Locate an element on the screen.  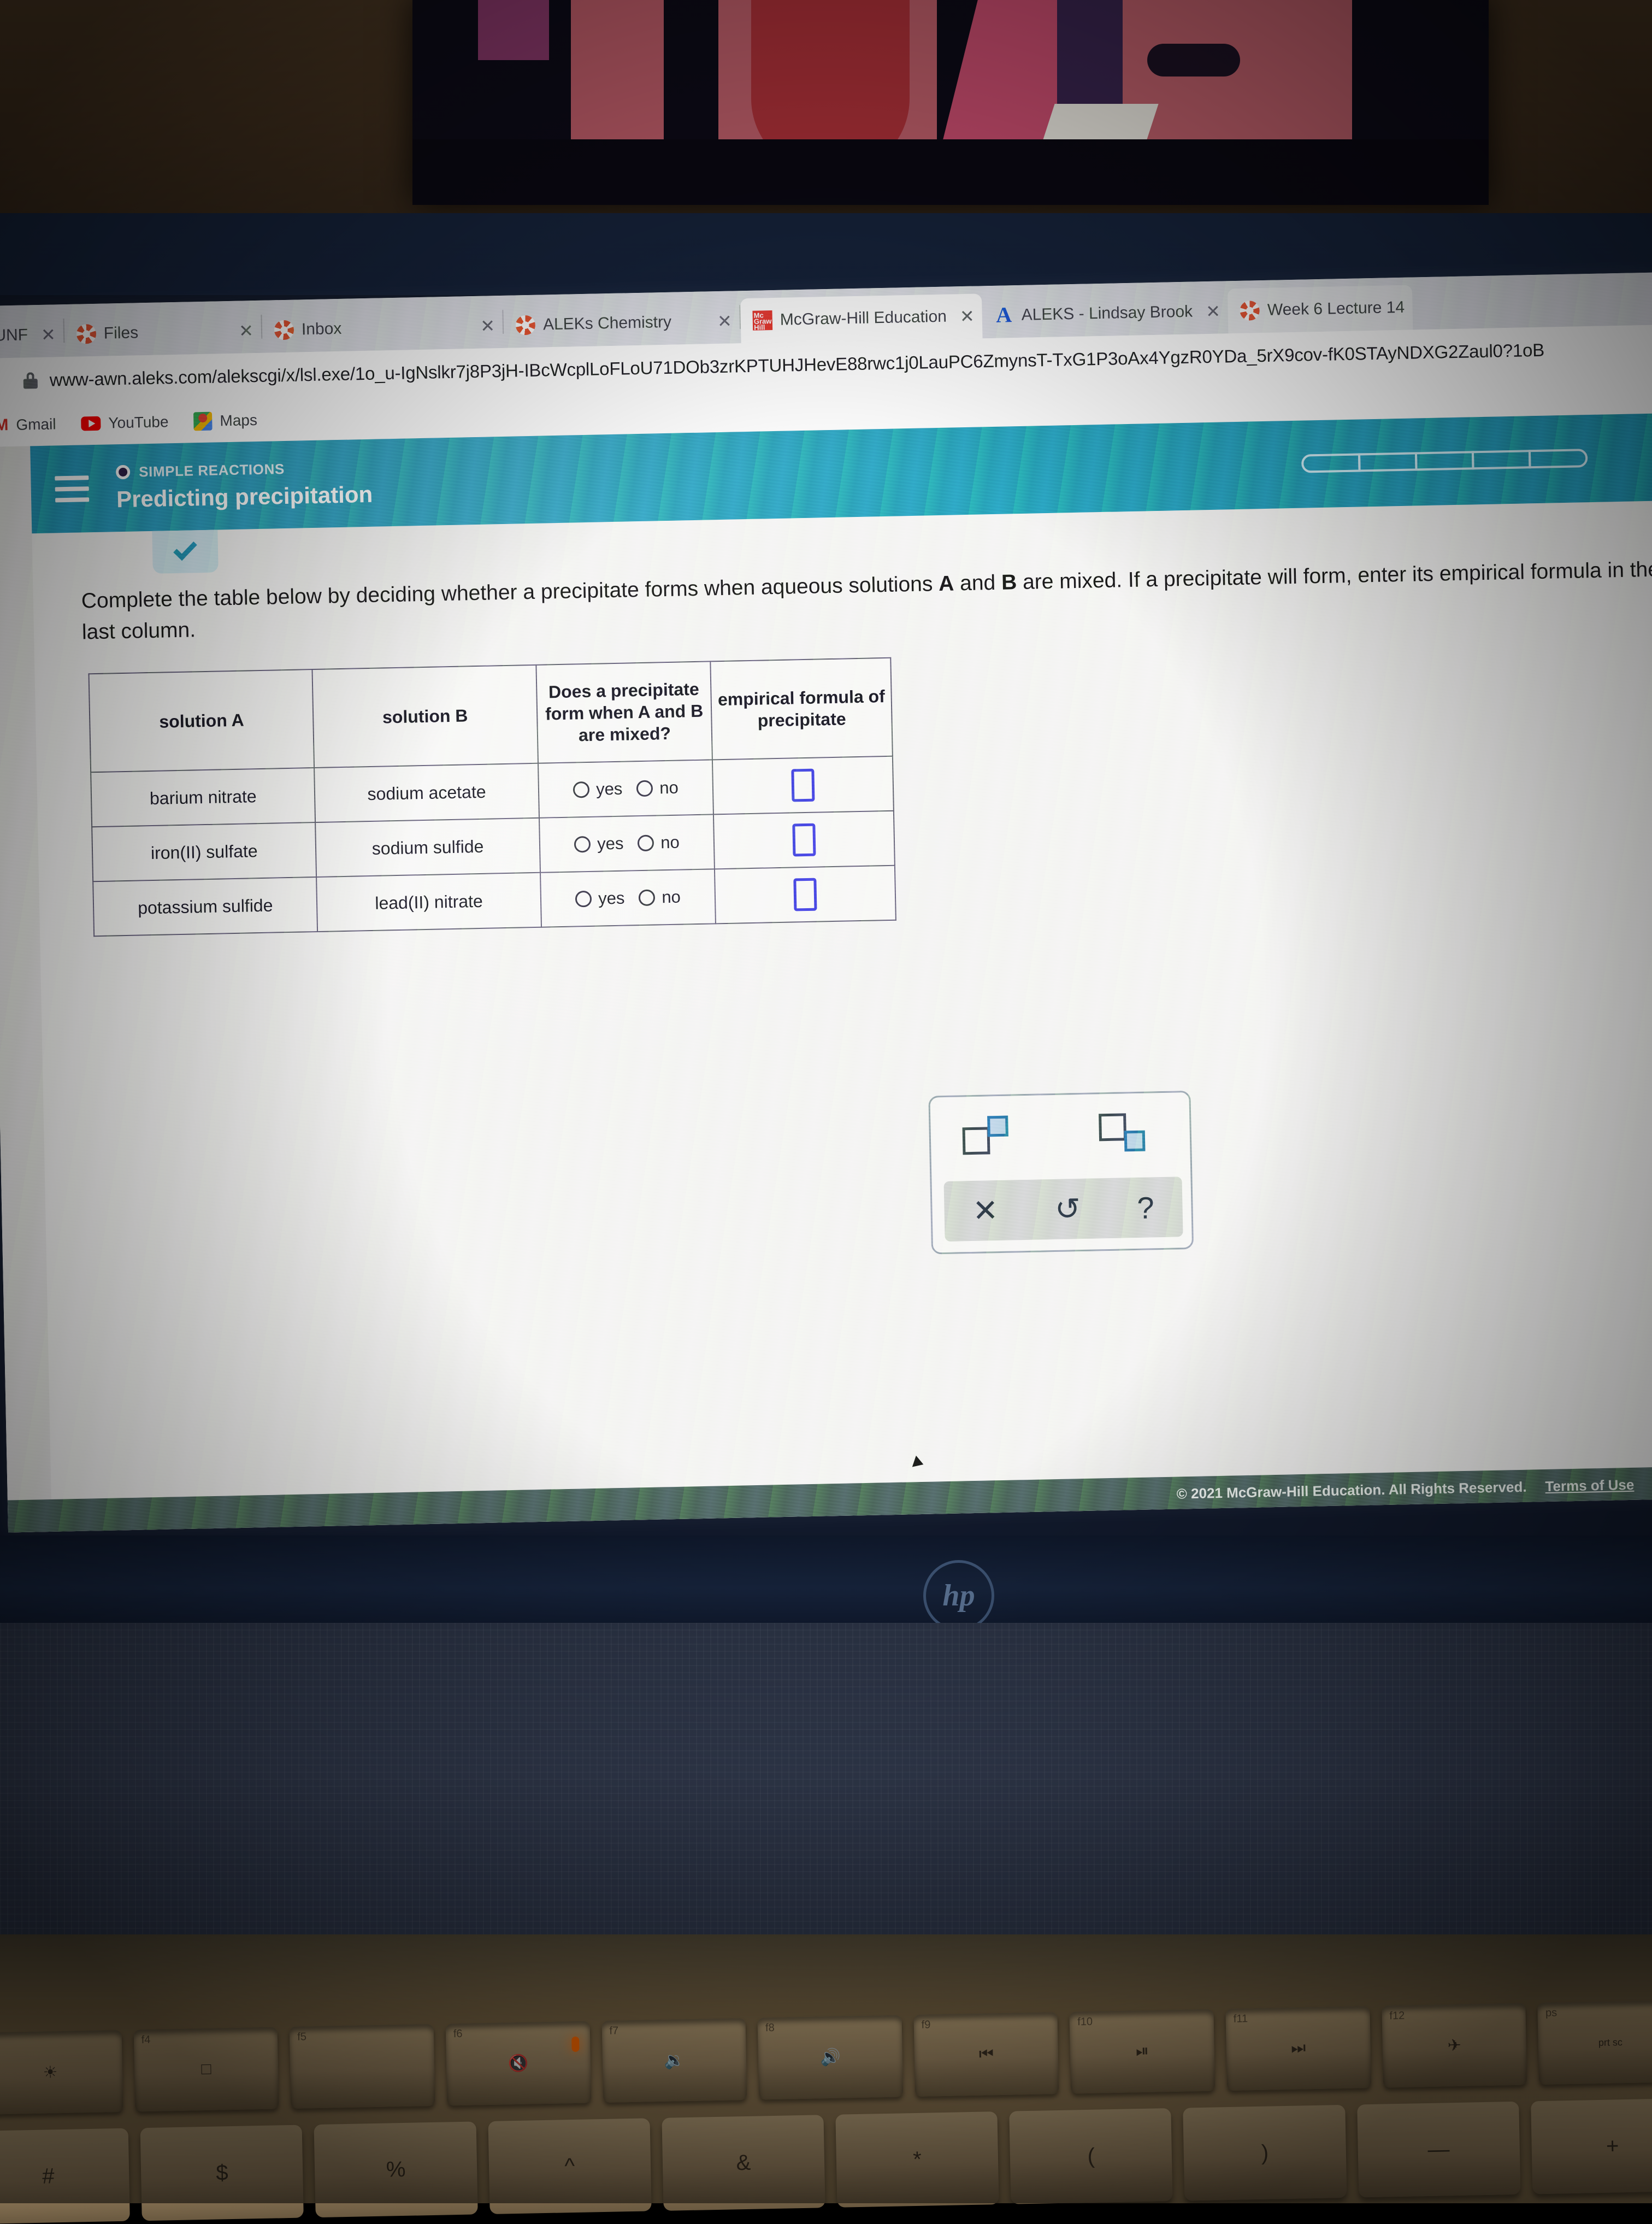
chemistry-tool-palette: ✕ ↺ ? is located at coordinates (1061, 1172).